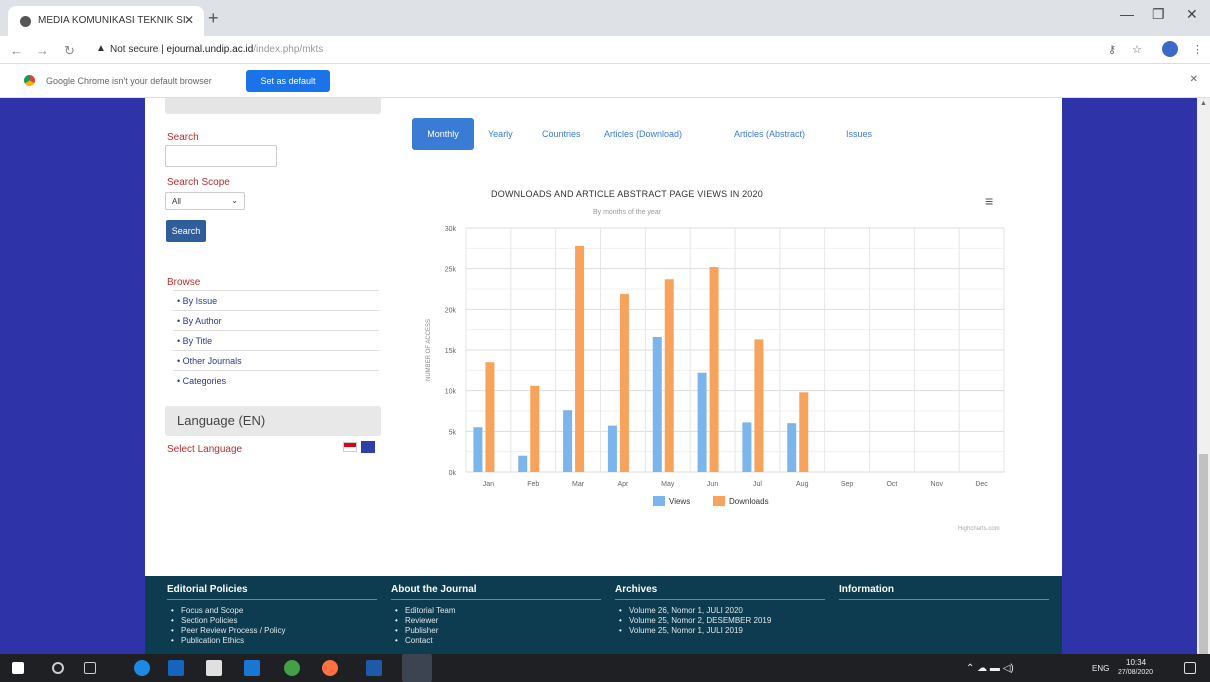  Describe the element at coordinates (989, 201) in the screenshot. I see `chart-menu-icon: ≡` at that location.